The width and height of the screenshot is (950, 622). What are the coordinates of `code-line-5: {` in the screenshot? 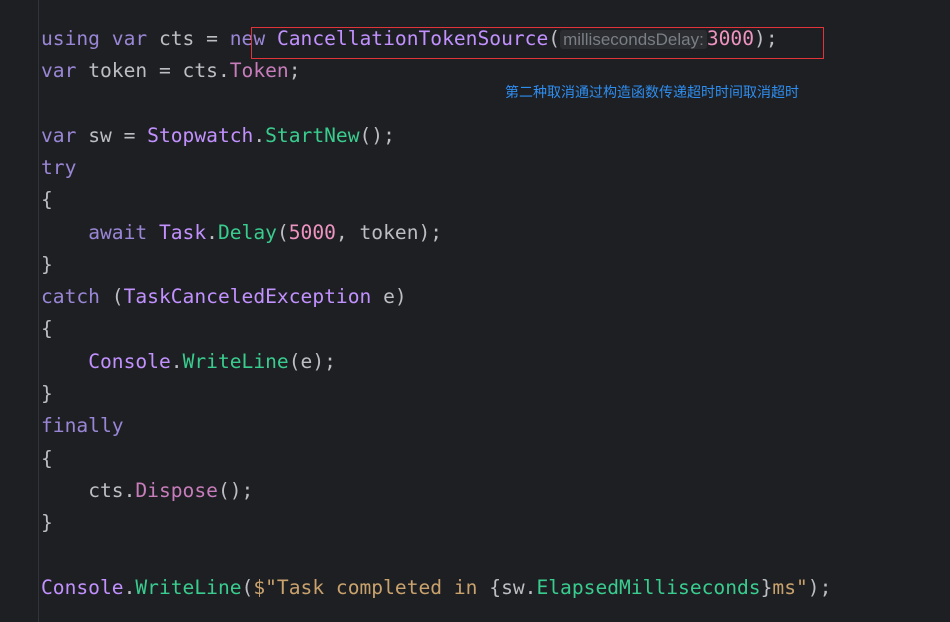 It's located at (47, 200).